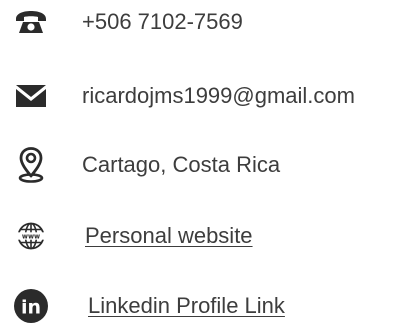 The width and height of the screenshot is (406, 326). I want to click on envelope-icon, so click(31, 96).